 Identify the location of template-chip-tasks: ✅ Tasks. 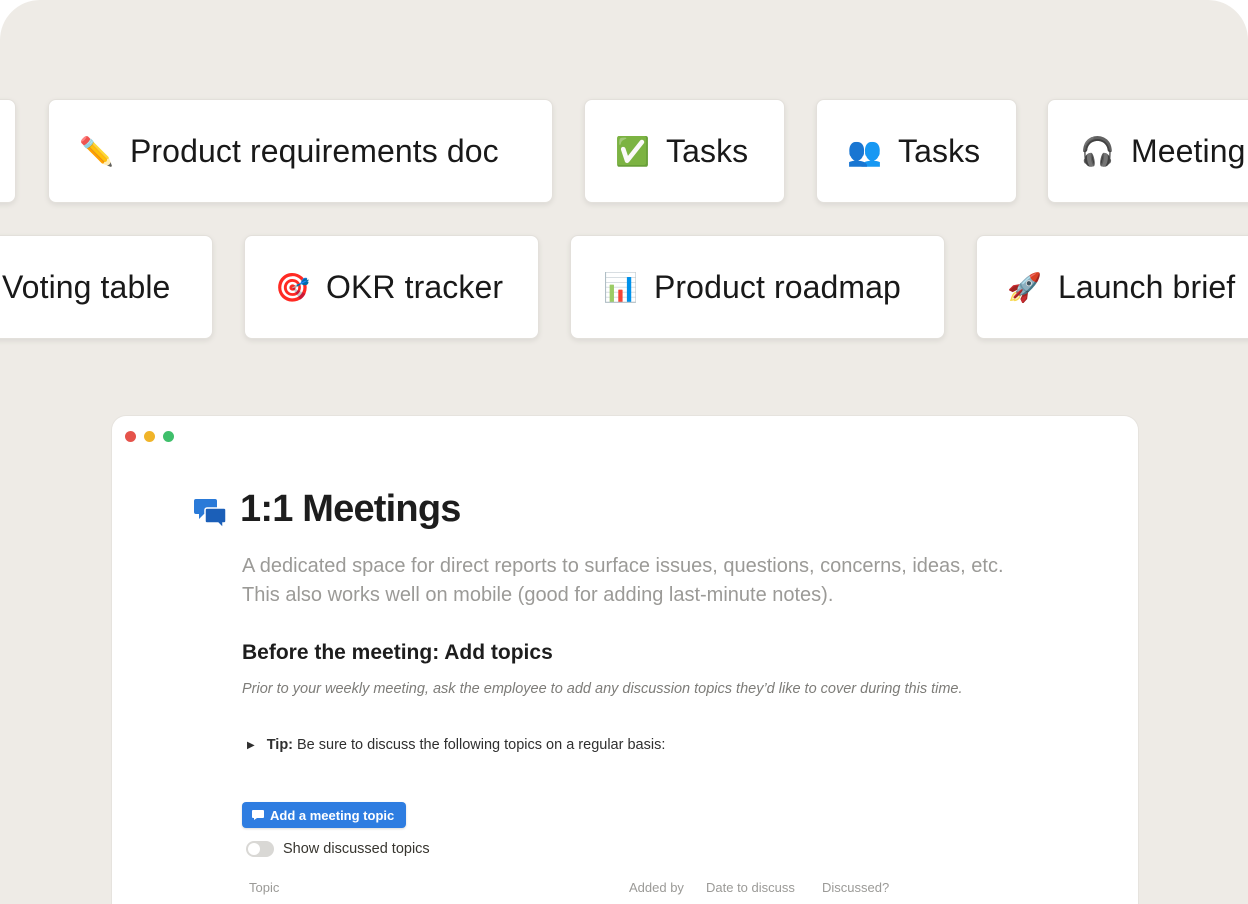
(684, 151).